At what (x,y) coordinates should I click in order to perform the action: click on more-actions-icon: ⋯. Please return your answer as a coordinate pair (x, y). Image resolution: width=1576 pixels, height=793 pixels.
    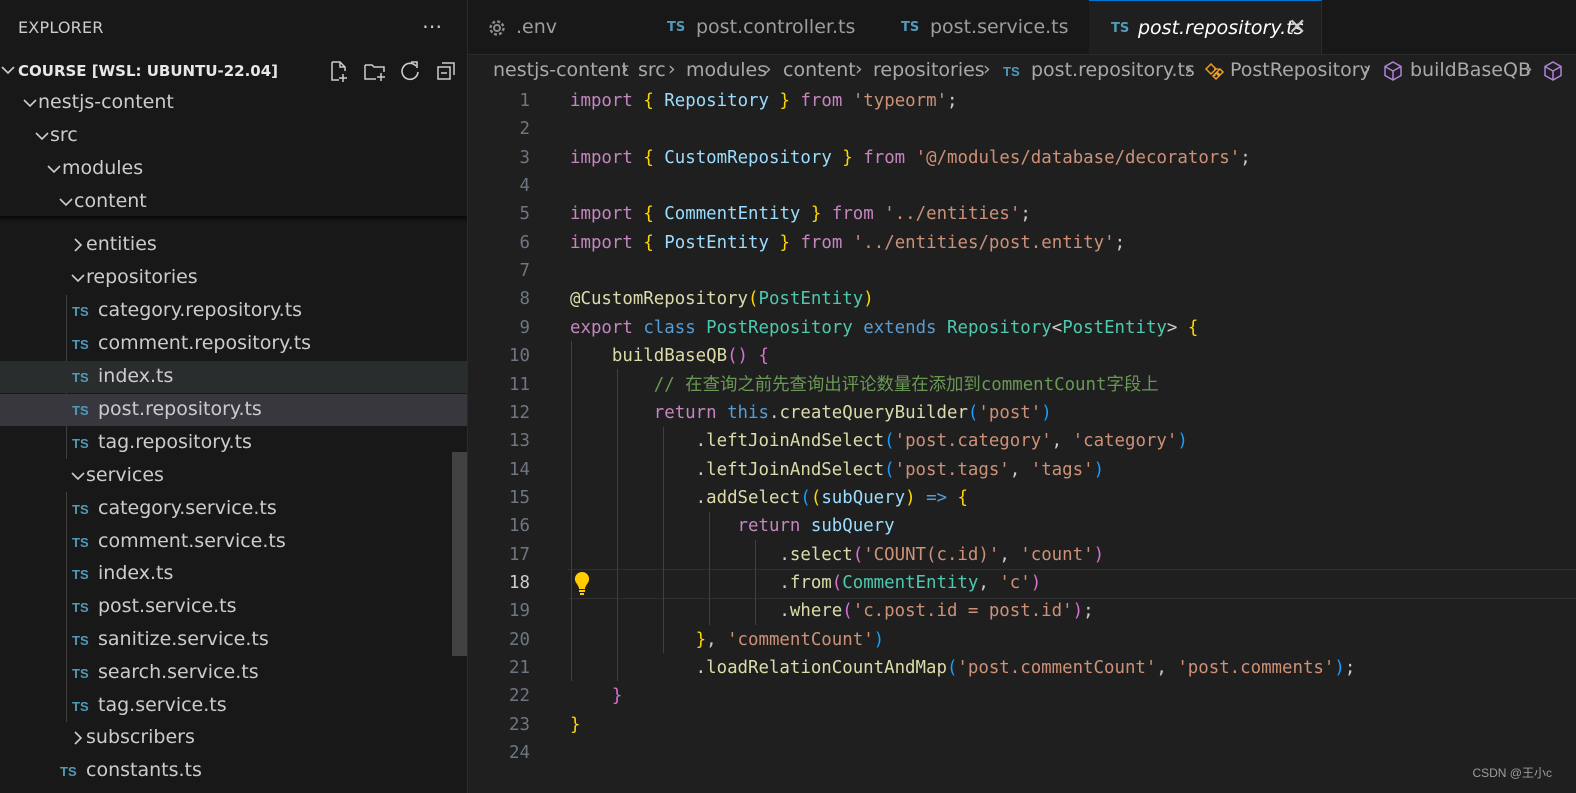
    Looking at the image, I should click on (432, 26).